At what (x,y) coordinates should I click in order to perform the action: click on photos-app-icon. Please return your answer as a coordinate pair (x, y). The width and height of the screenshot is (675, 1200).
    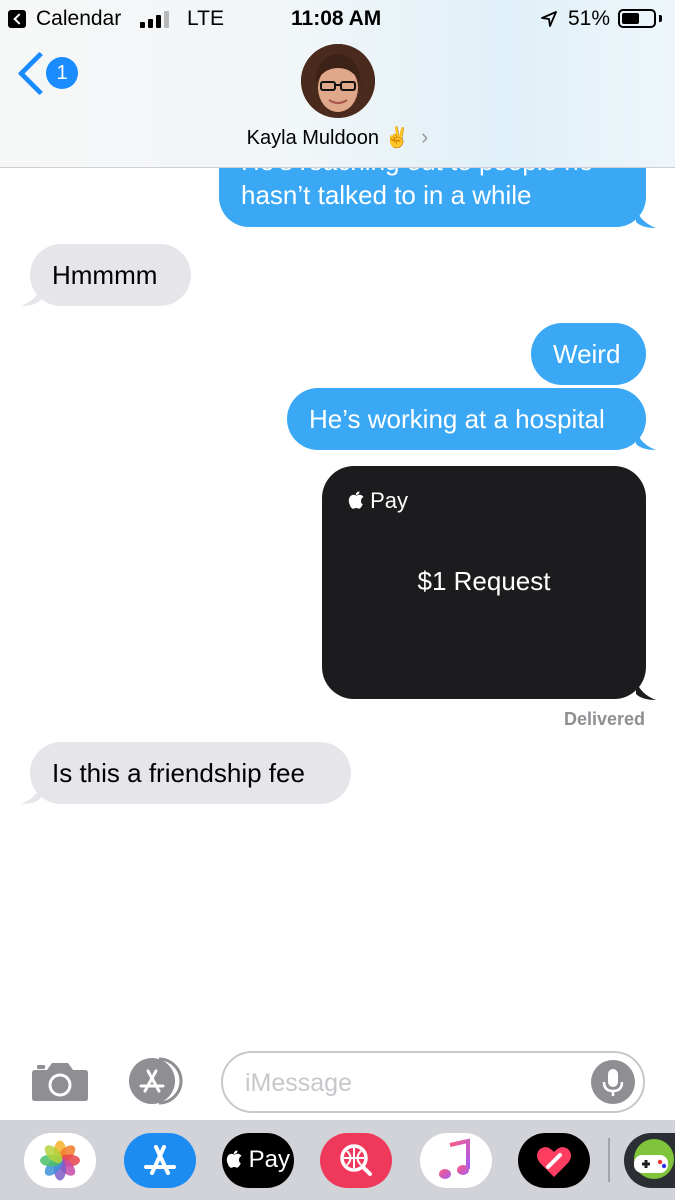
    Looking at the image, I should click on (60, 1160).